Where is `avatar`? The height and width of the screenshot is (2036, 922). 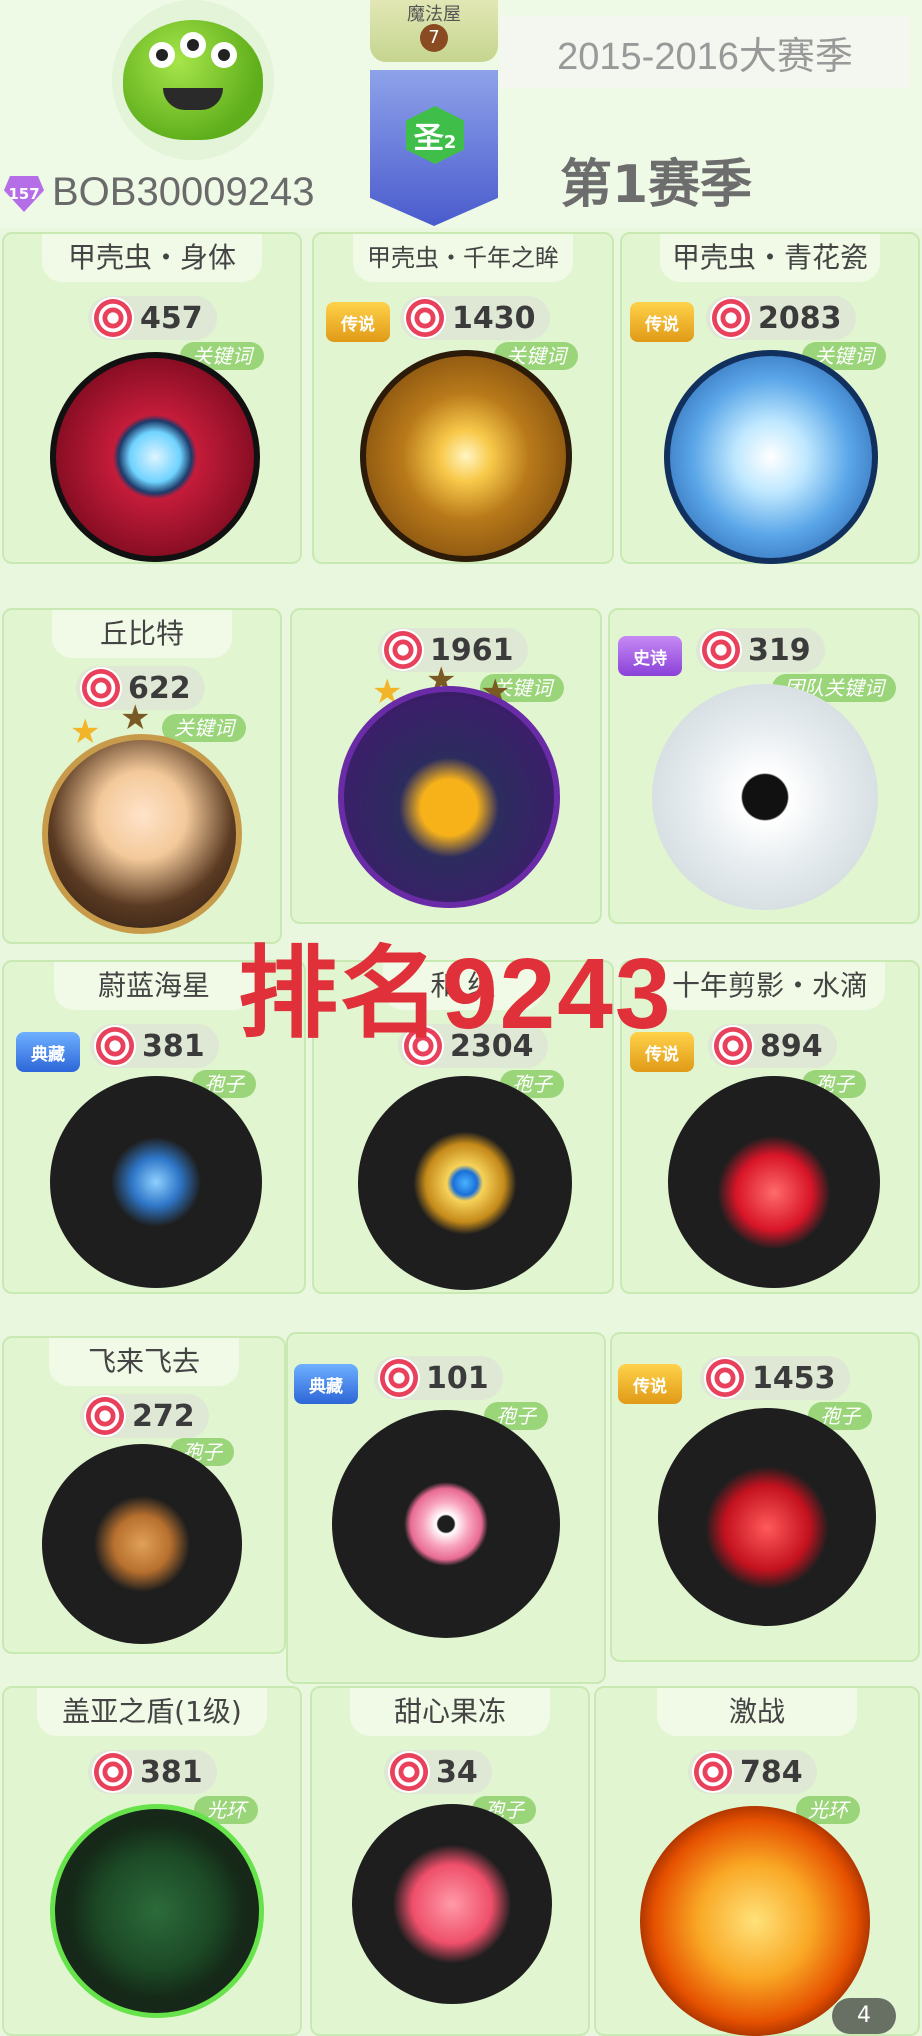
avatar is located at coordinates (193, 80).